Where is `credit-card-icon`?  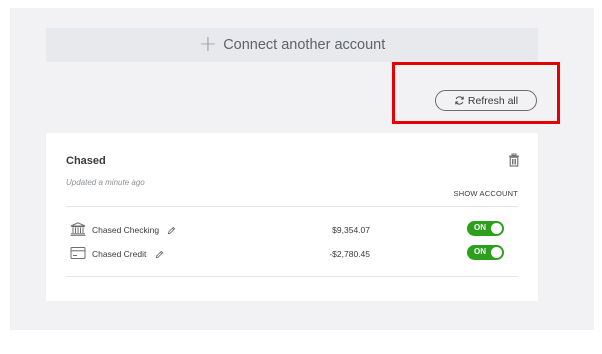 credit-card-icon is located at coordinates (78, 253).